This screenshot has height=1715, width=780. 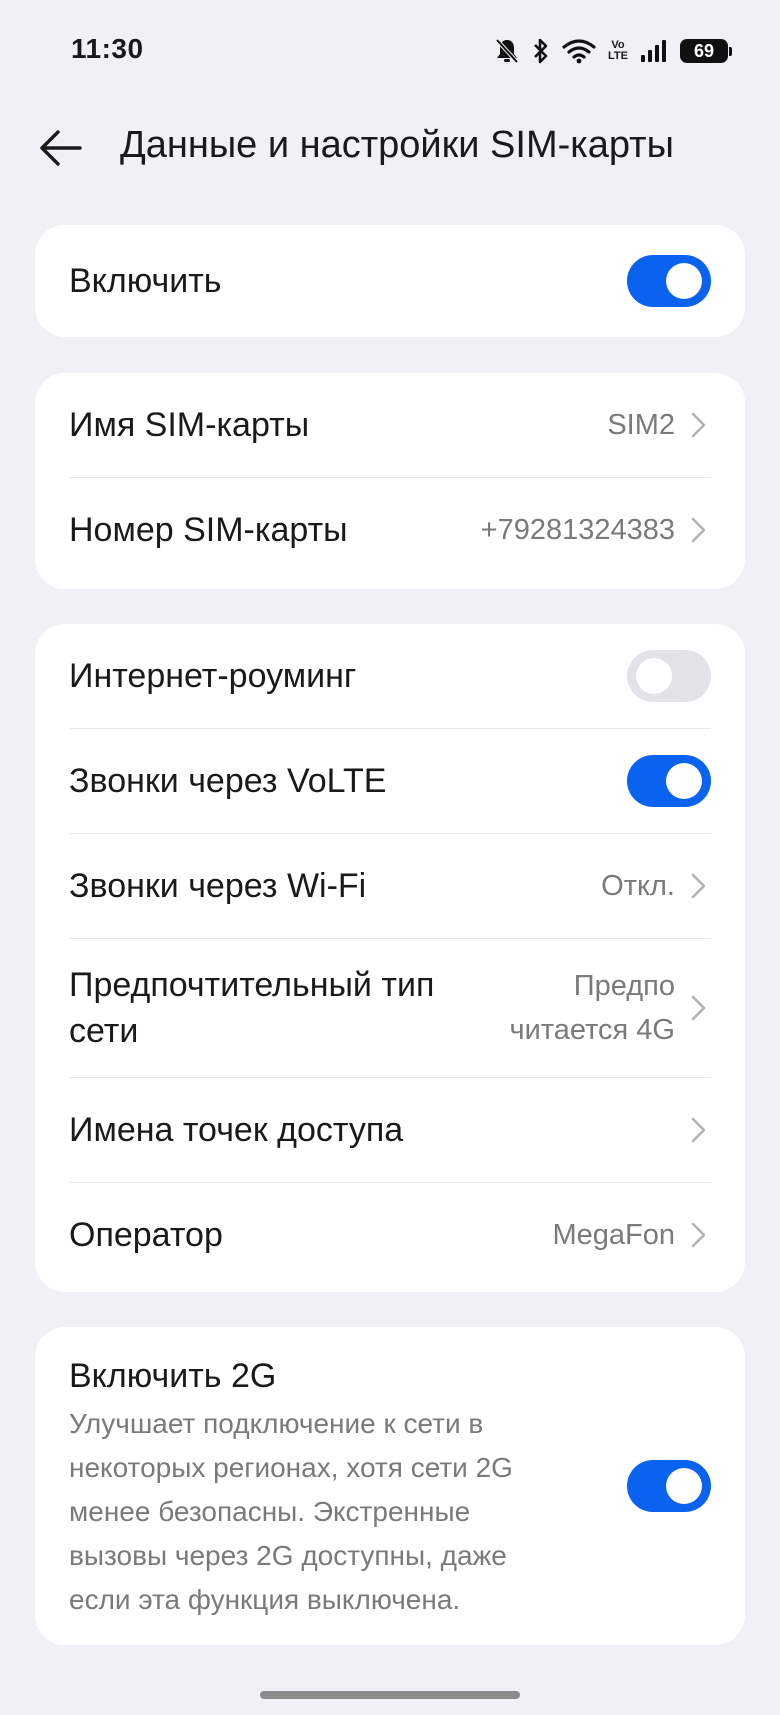 I want to click on wifi-calls-label: Звонки через Wi-Fi, so click(x=218, y=885).